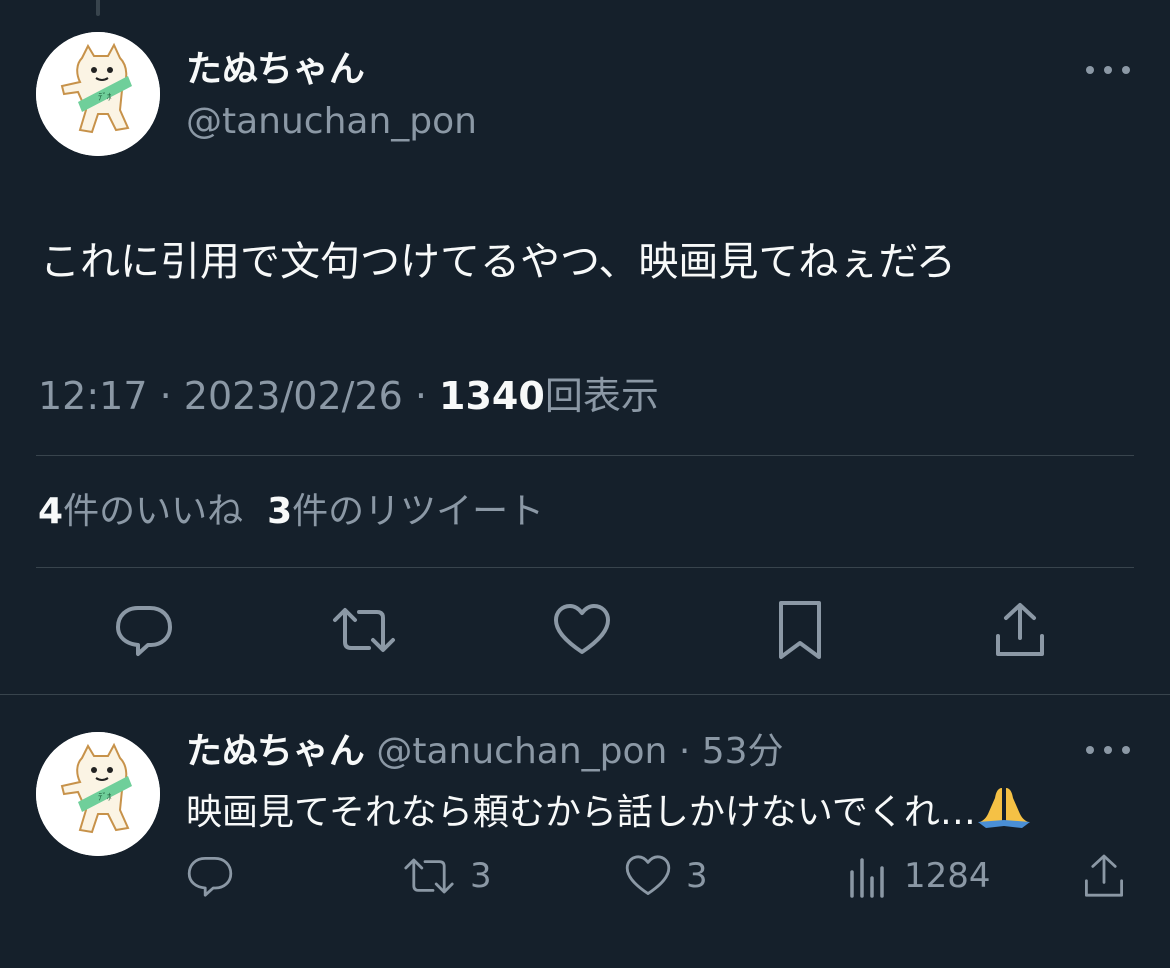 This screenshot has width=1170, height=968. Describe the element at coordinates (521, 751) in the screenshot. I see `reply-handle: @tanuchan_pon` at that location.